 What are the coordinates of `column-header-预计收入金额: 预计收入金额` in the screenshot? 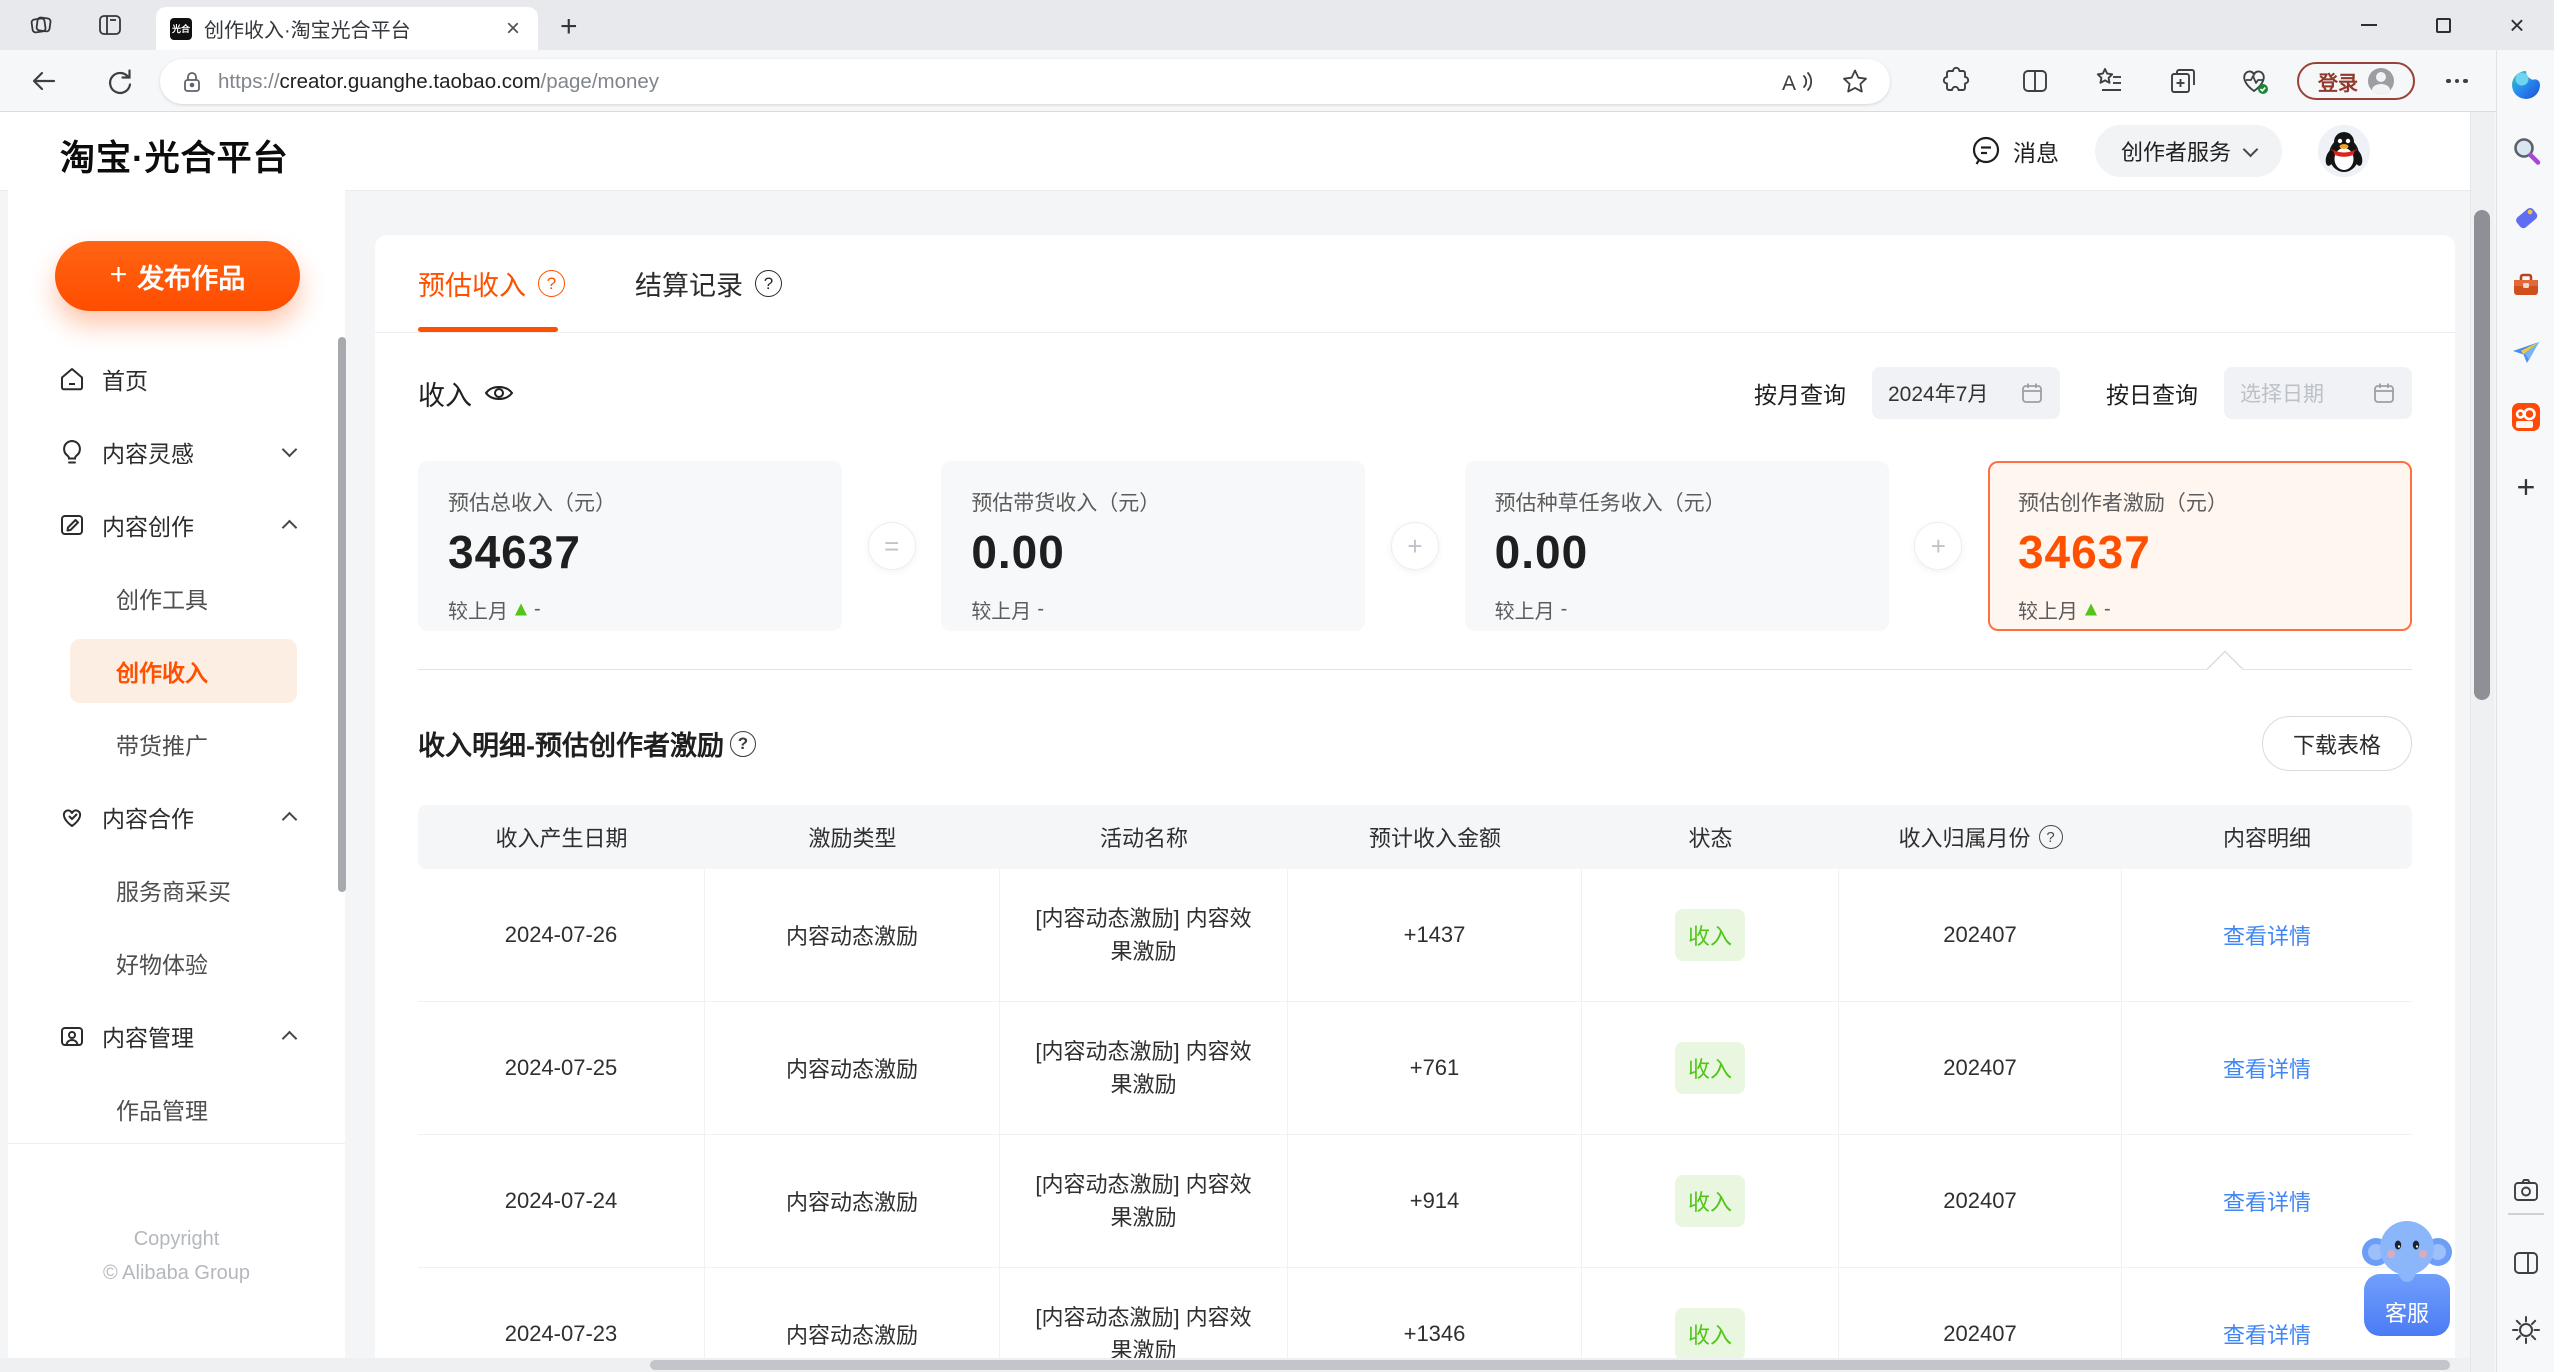 It's located at (1434, 838).